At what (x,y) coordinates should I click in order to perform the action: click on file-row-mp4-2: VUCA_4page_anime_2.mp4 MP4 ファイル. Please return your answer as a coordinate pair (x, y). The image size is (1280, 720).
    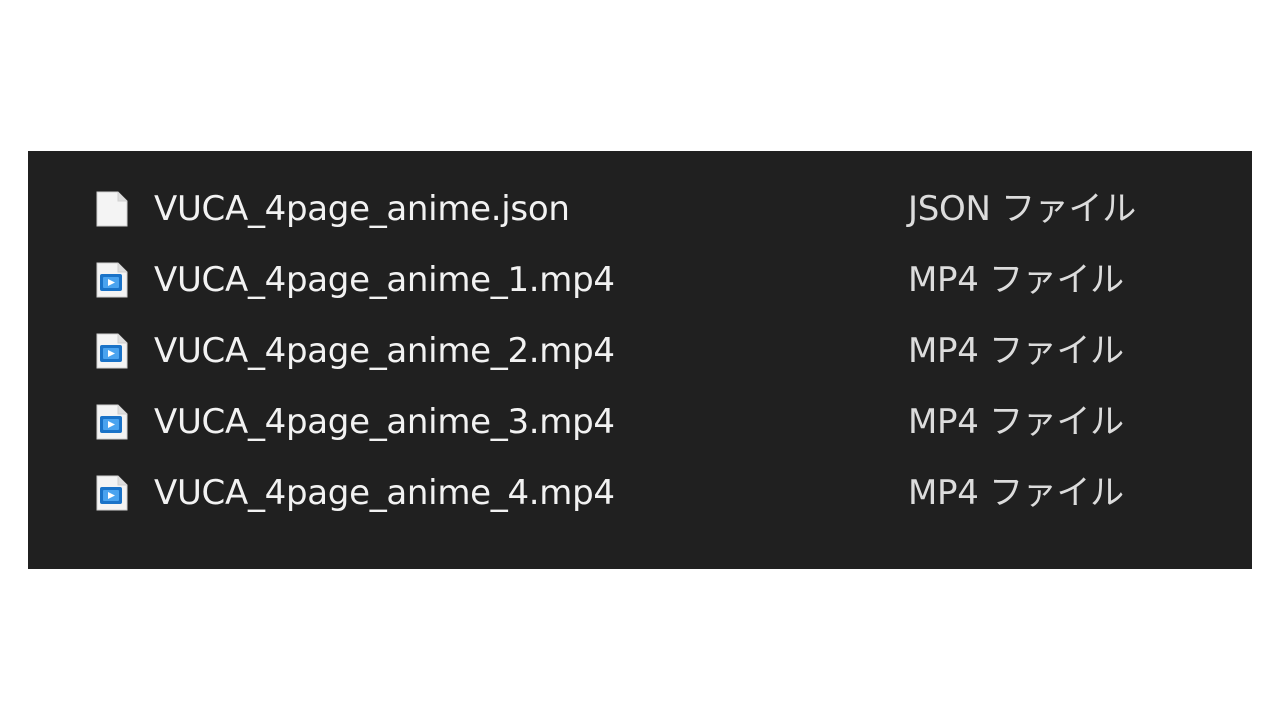
    Looking at the image, I should click on (640, 351).